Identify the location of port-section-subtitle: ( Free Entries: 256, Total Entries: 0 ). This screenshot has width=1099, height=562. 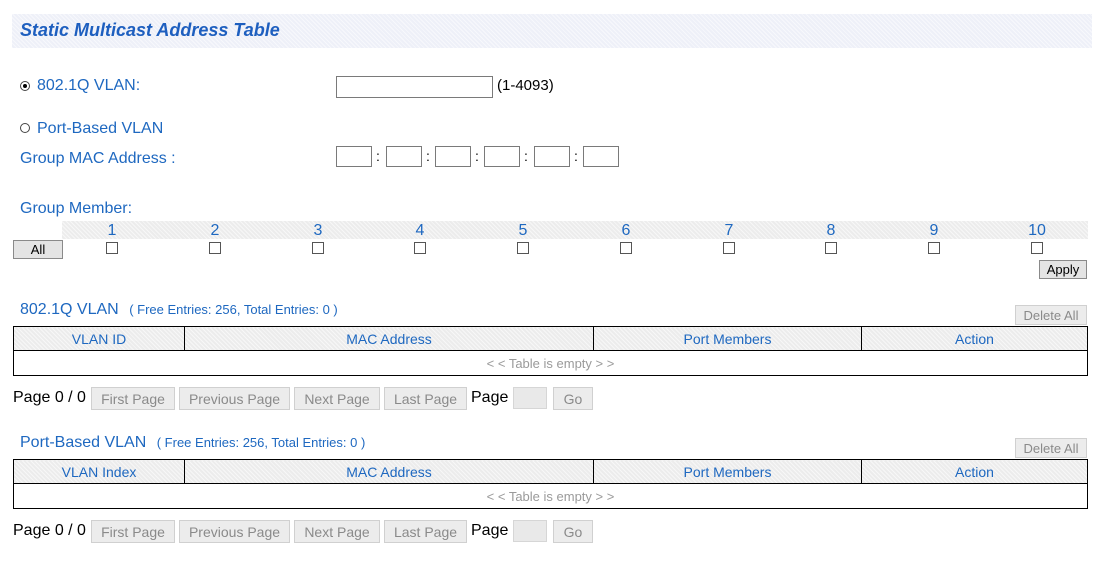
(261, 442).